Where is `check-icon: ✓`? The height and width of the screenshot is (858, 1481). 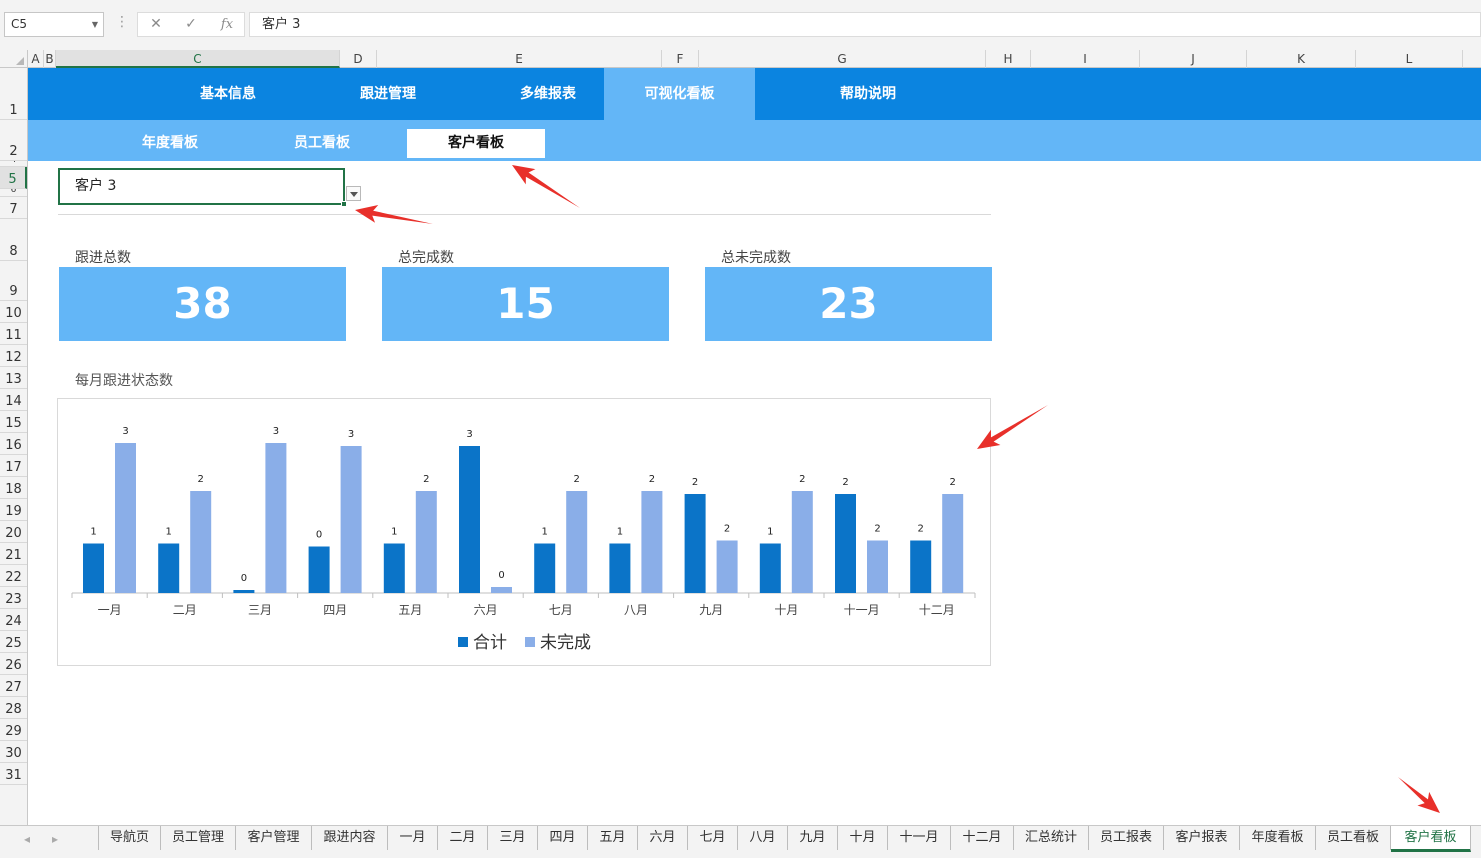 check-icon: ✓ is located at coordinates (191, 24).